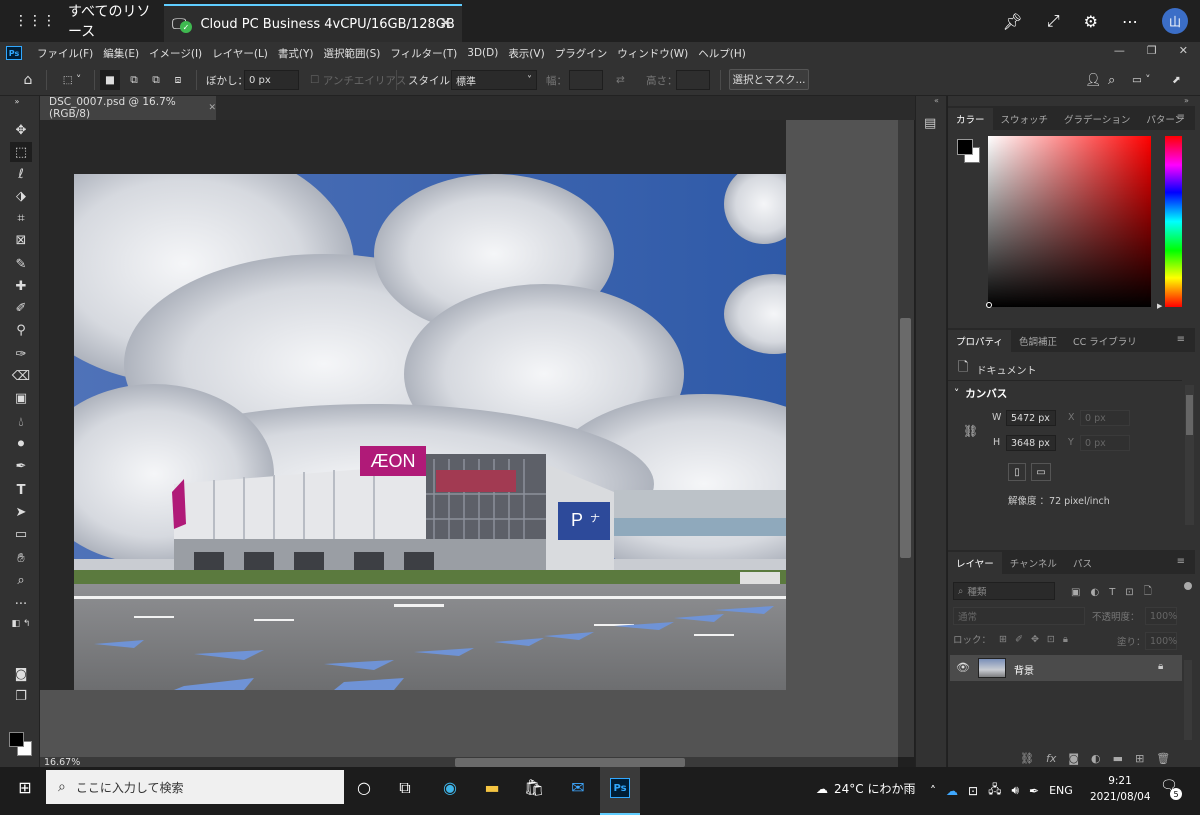 Image resolution: width=1200 pixels, height=815 pixels. What do you see at coordinates (423, 53) in the screenshot?
I see `menu-filter: フィルター(T)` at bounding box center [423, 53].